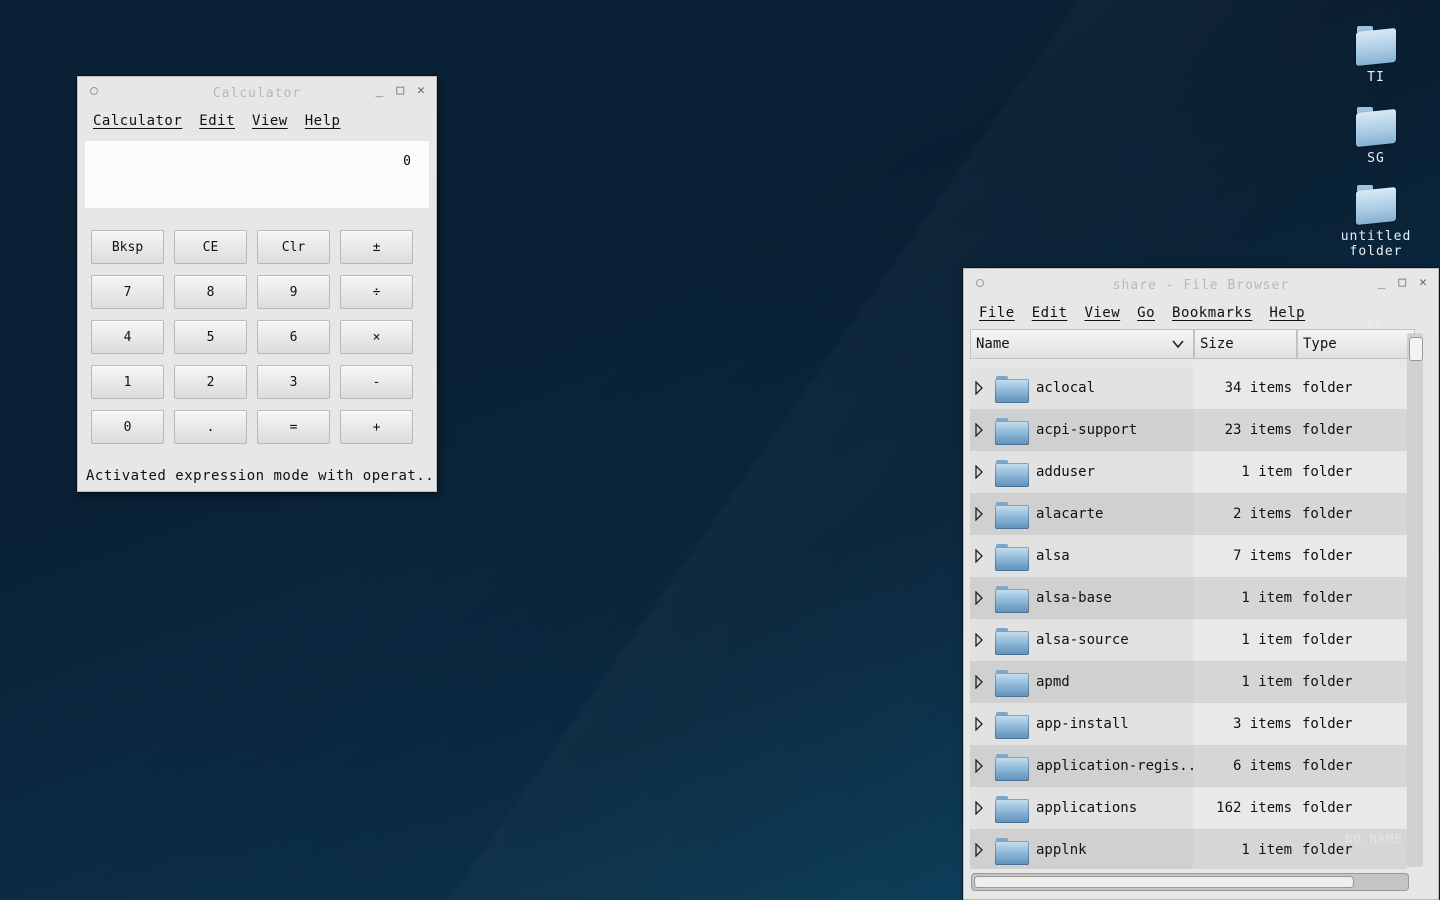 This screenshot has width=1440, height=900. What do you see at coordinates (127, 292) in the screenshot?
I see `key-7: 7` at bounding box center [127, 292].